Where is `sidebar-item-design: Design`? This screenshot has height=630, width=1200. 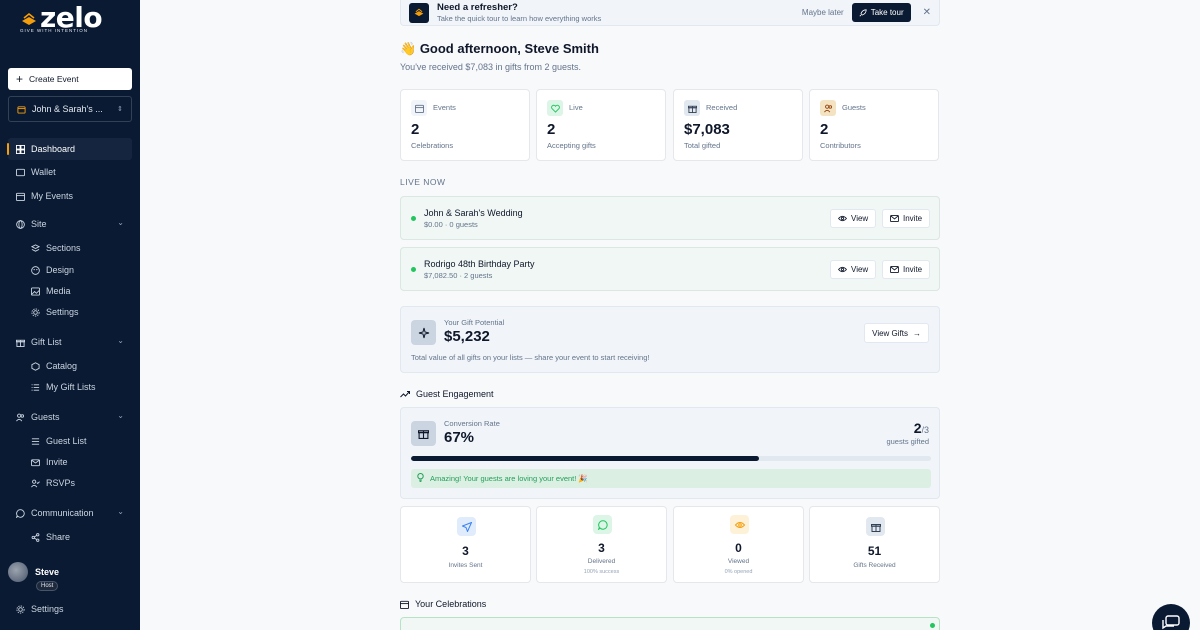
sidebar-item-design: Design is located at coordinates (70, 270).